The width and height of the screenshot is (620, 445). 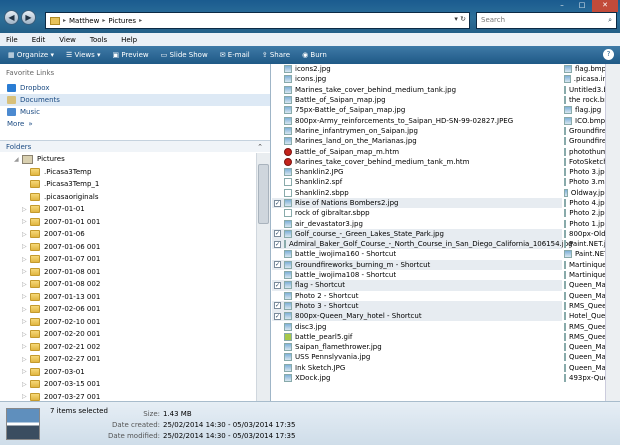 What do you see at coordinates (135, 112) in the screenshot?
I see `fav-music: Music` at bounding box center [135, 112].